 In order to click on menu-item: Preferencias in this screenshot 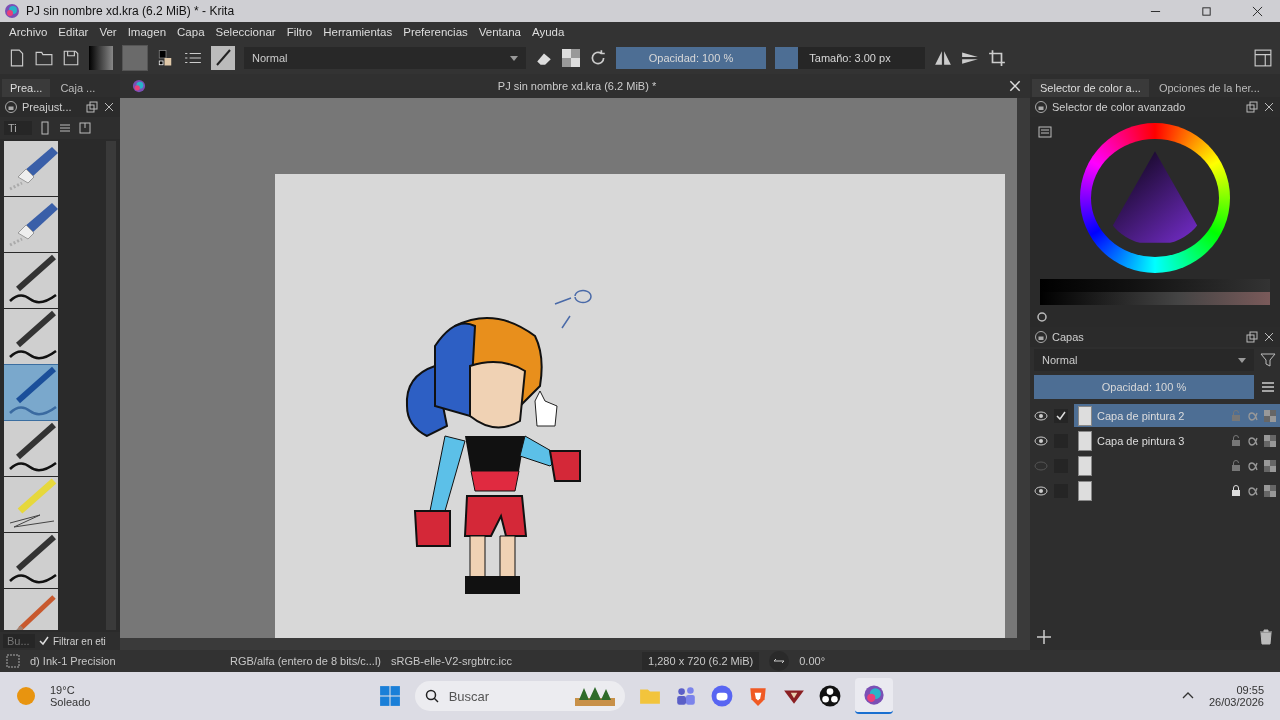, I will do `click(435, 32)`.